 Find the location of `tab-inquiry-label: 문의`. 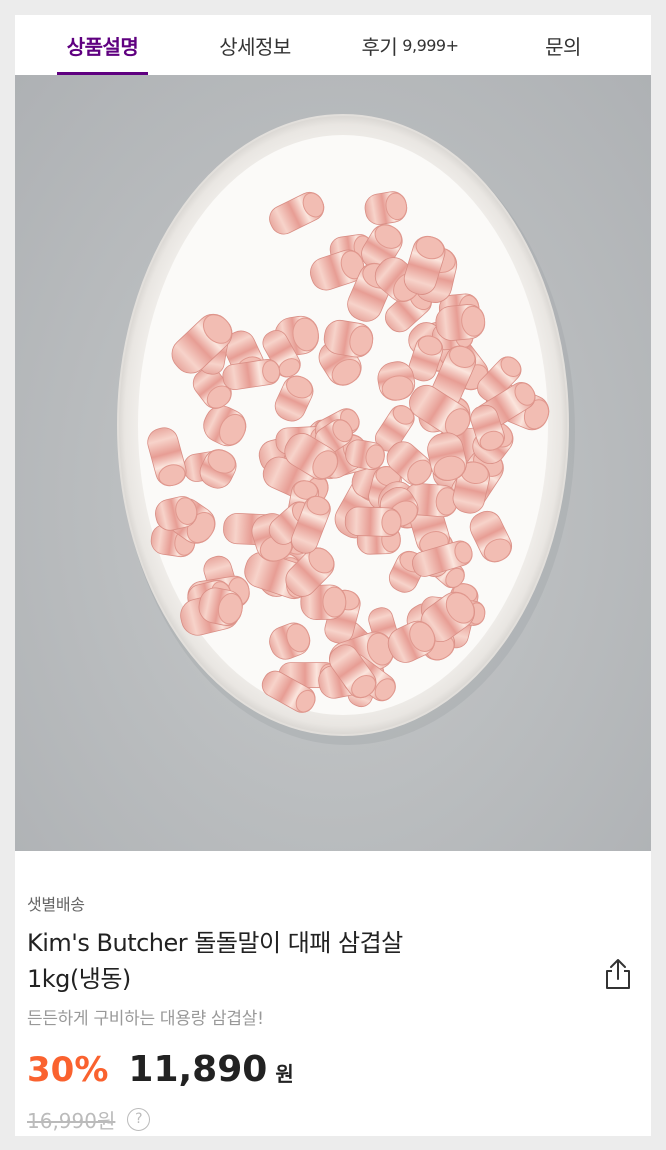

tab-inquiry-label: 문의 is located at coordinates (563, 46).